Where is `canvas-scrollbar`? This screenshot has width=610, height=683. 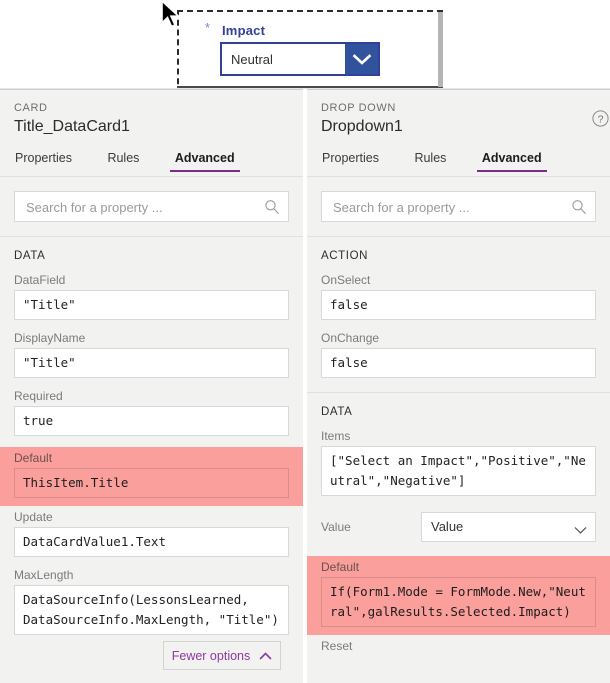
canvas-scrollbar is located at coordinates (440, 49).